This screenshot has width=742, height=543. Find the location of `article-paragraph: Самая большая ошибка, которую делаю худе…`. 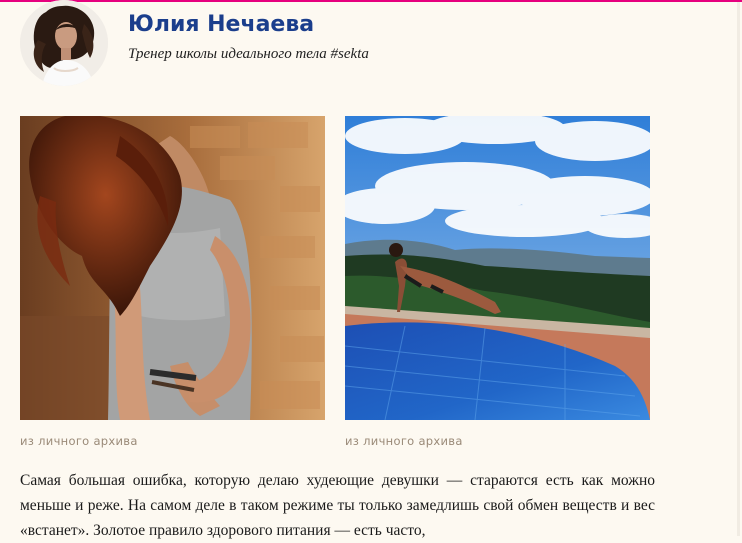

article-paragraph: Самая большая ошибка, которую делаю худе… is located at coordinates (337, 505).